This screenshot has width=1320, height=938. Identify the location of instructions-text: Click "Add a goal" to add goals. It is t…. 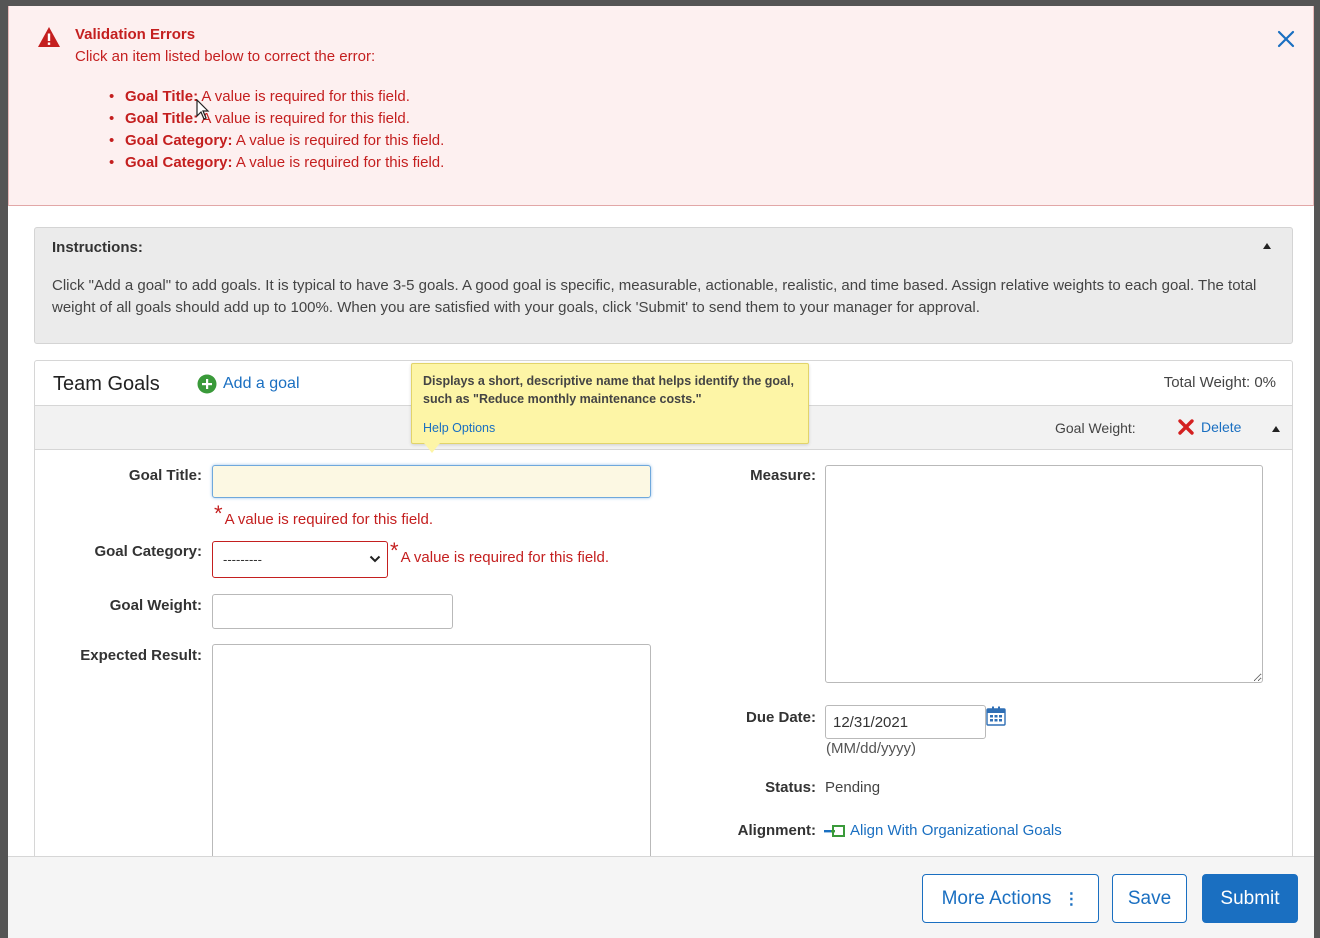
(654, 296).